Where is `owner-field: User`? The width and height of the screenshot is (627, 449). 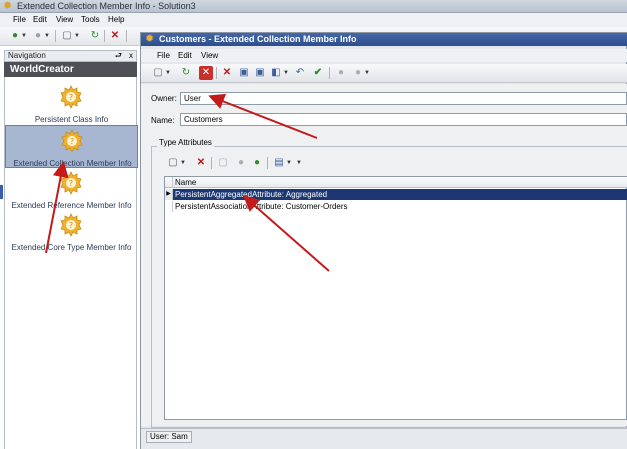
owner-field: User is located at coordinates (403, 98).